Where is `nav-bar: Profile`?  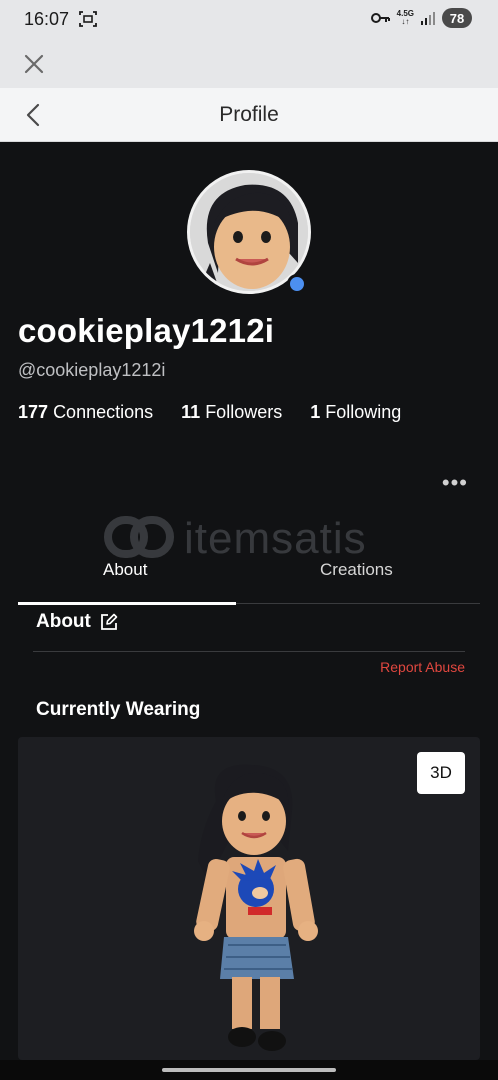
nav-bar: Profile is located at coordinates (249, 115).